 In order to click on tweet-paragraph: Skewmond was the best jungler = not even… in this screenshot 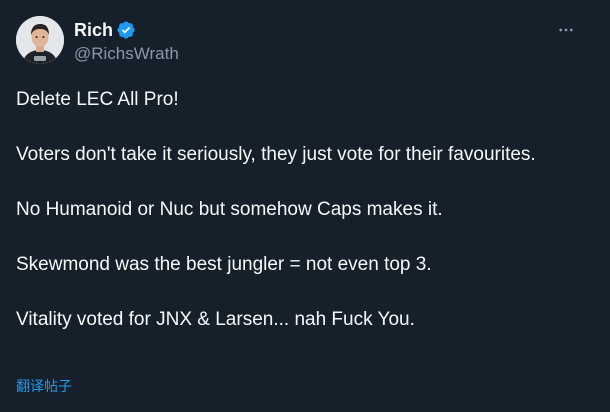, I will do `click(224, 264)`.